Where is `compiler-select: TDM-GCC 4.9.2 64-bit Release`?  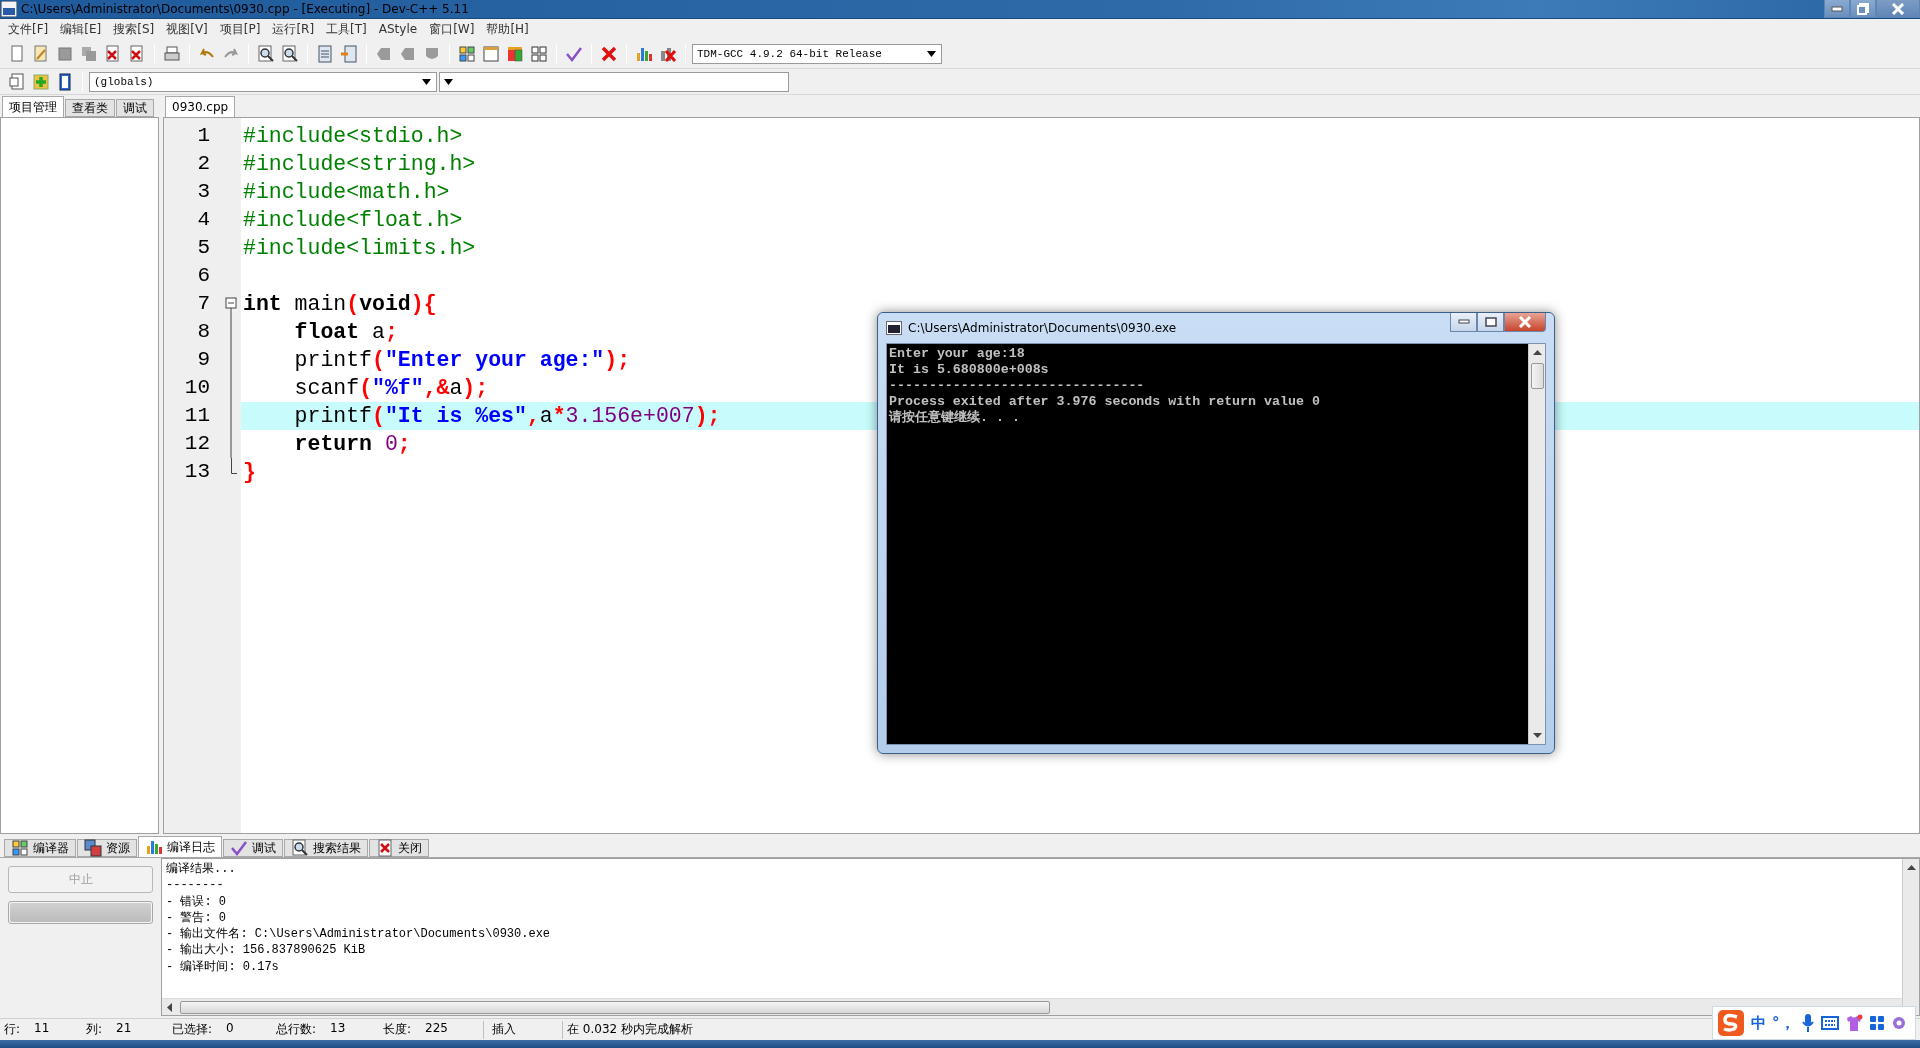
compiler-select: TDM-GCC 4.9.2 64-bit Release is located at coordinates (817, 53).